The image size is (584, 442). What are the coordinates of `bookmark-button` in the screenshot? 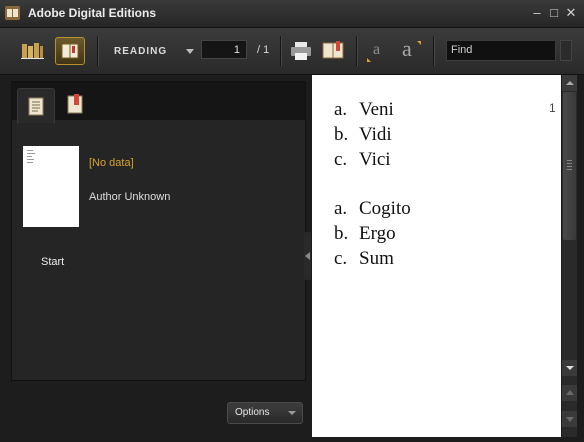 It's located at (333, 51).